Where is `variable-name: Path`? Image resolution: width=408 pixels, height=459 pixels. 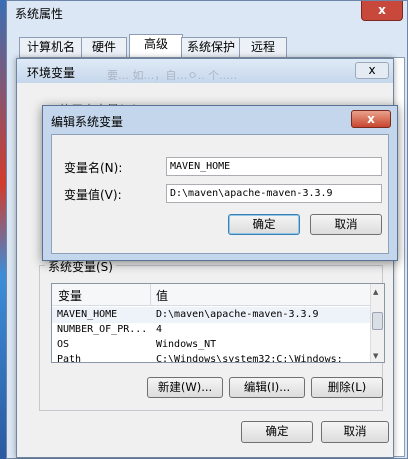
variable-name: Path is located at coordinates (69, 358).